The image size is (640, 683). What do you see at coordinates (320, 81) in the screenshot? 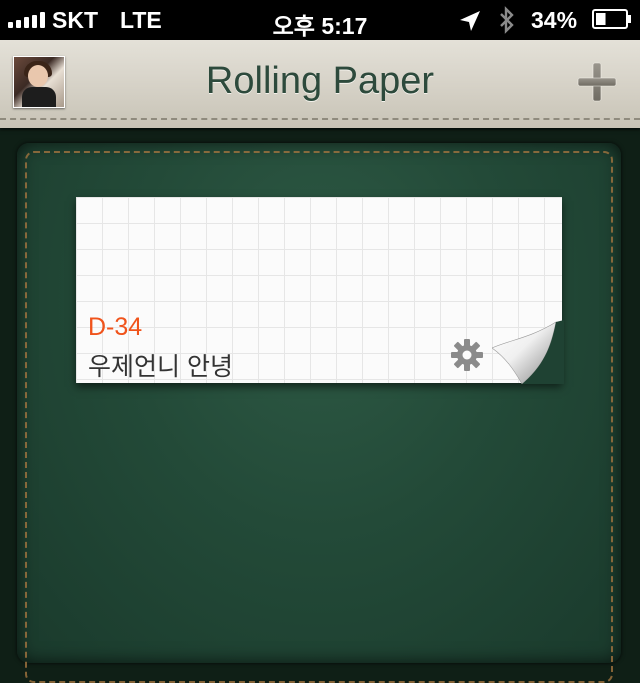
I see `page-title: Rolling Paper` at bounding box center [320, 81].